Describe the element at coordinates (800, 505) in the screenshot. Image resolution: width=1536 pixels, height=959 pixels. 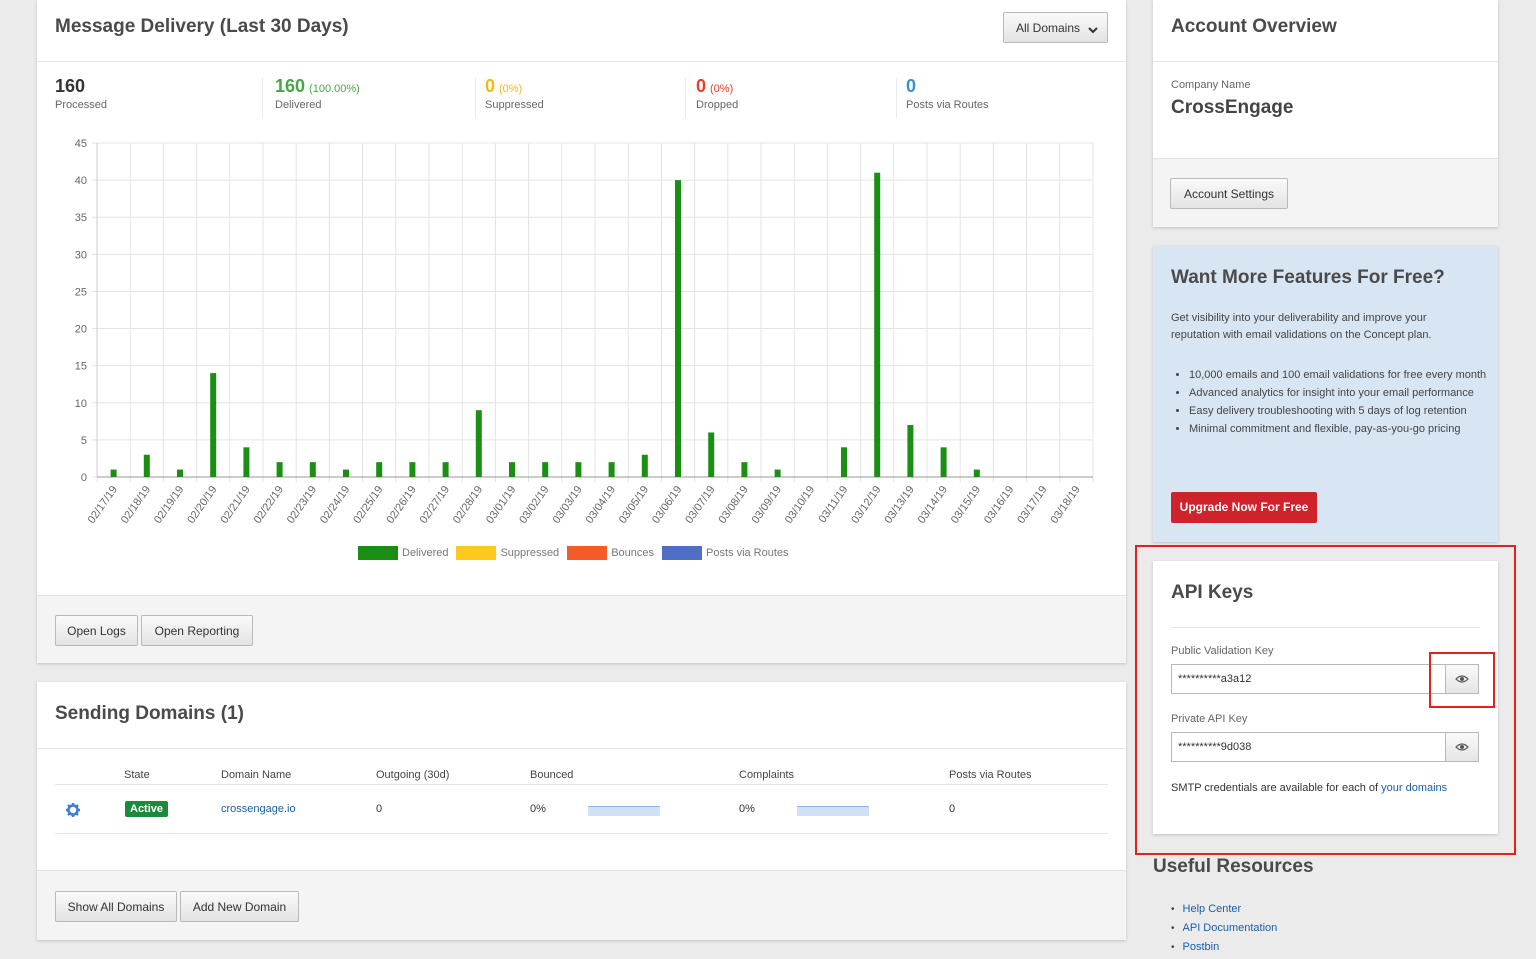
I see `x-tick-label: 03/10/19` at that location.